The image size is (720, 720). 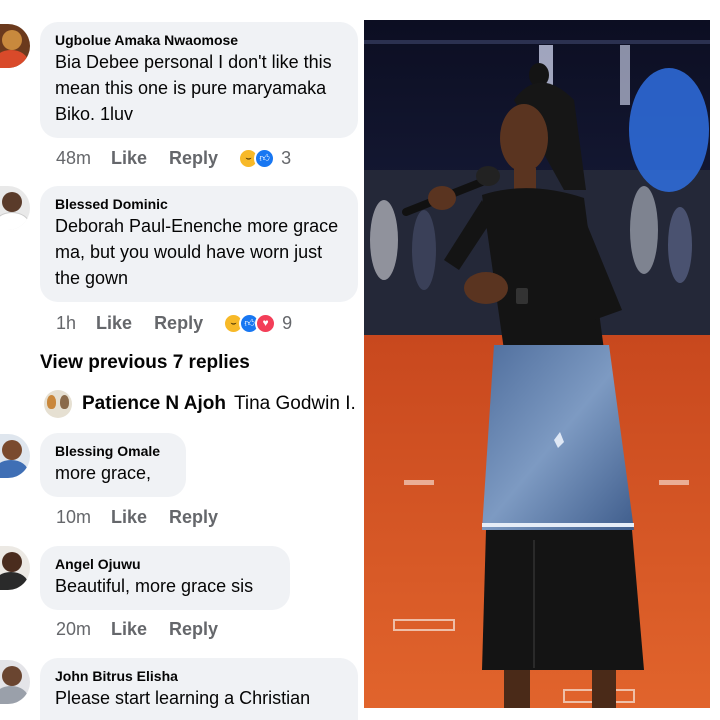 I want to click on like-reaction-icon: 👍︎, so click(x=265, y=158).